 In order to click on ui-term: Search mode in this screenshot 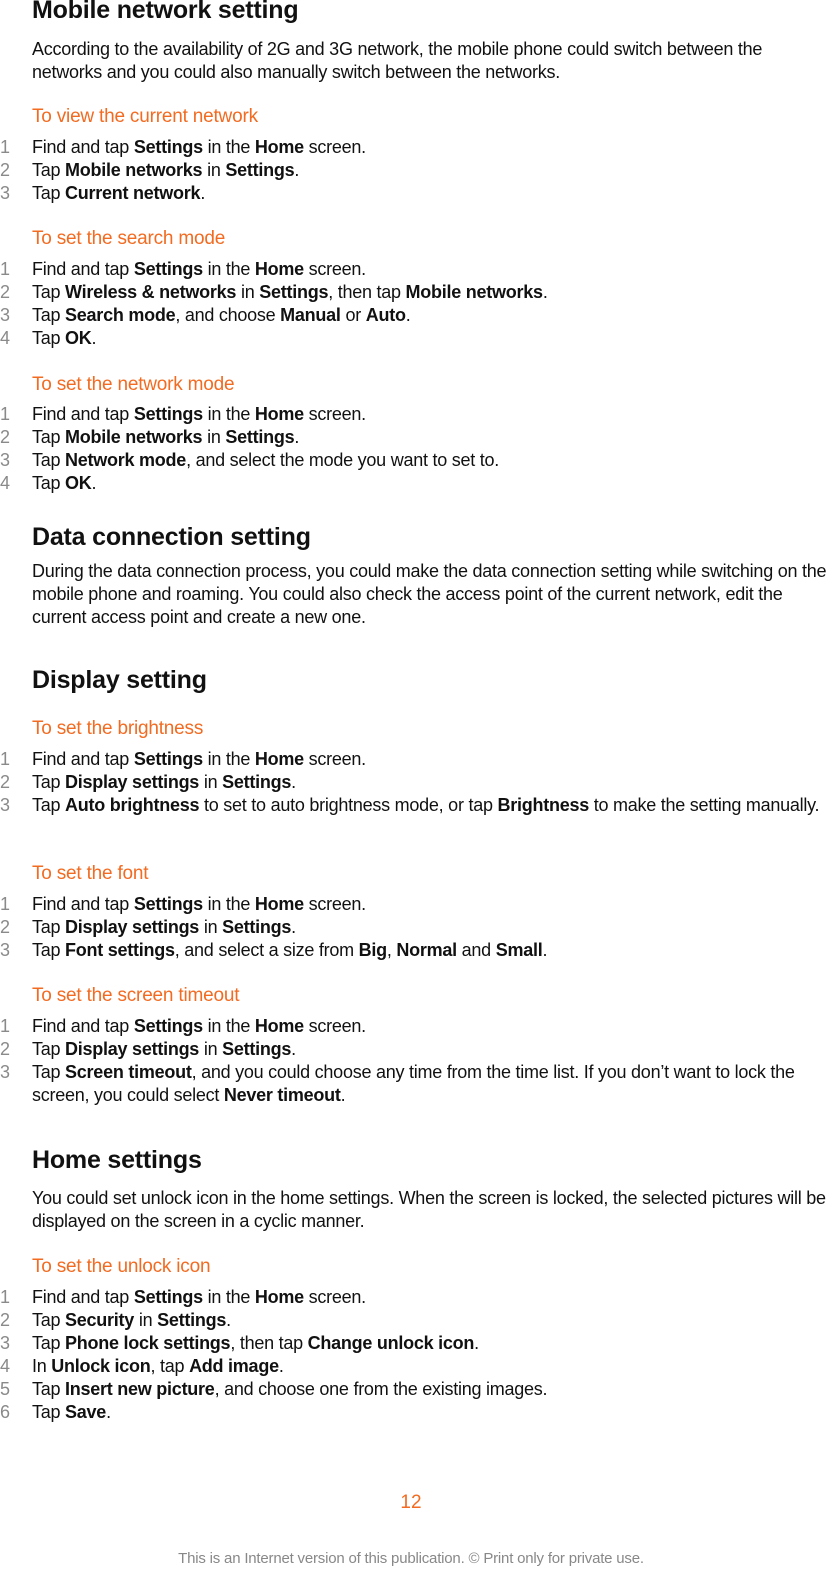, I will do `click(120, 315)`.